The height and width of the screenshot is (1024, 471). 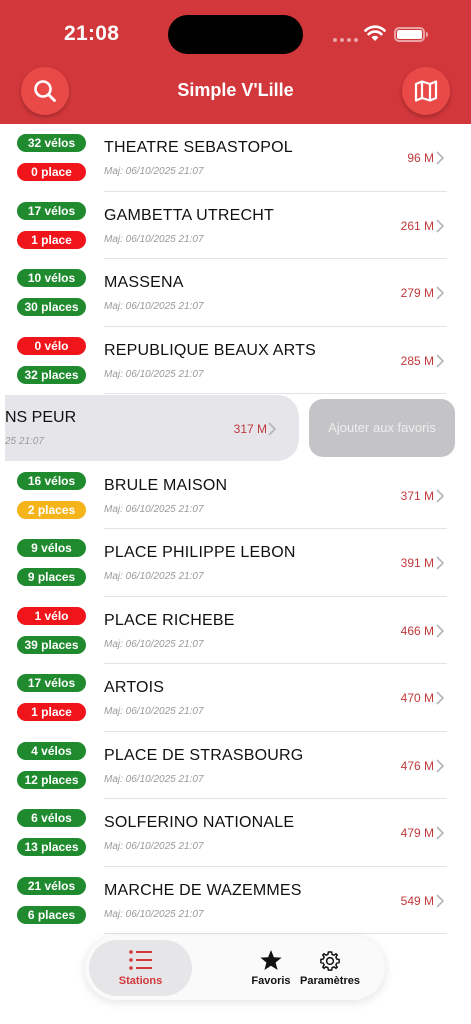 What do you see at coordinates (382, 428) in the screenshot?
I see `add-to-favorites-button: Ajouter aux favoris` at bounding box center [382, 428].